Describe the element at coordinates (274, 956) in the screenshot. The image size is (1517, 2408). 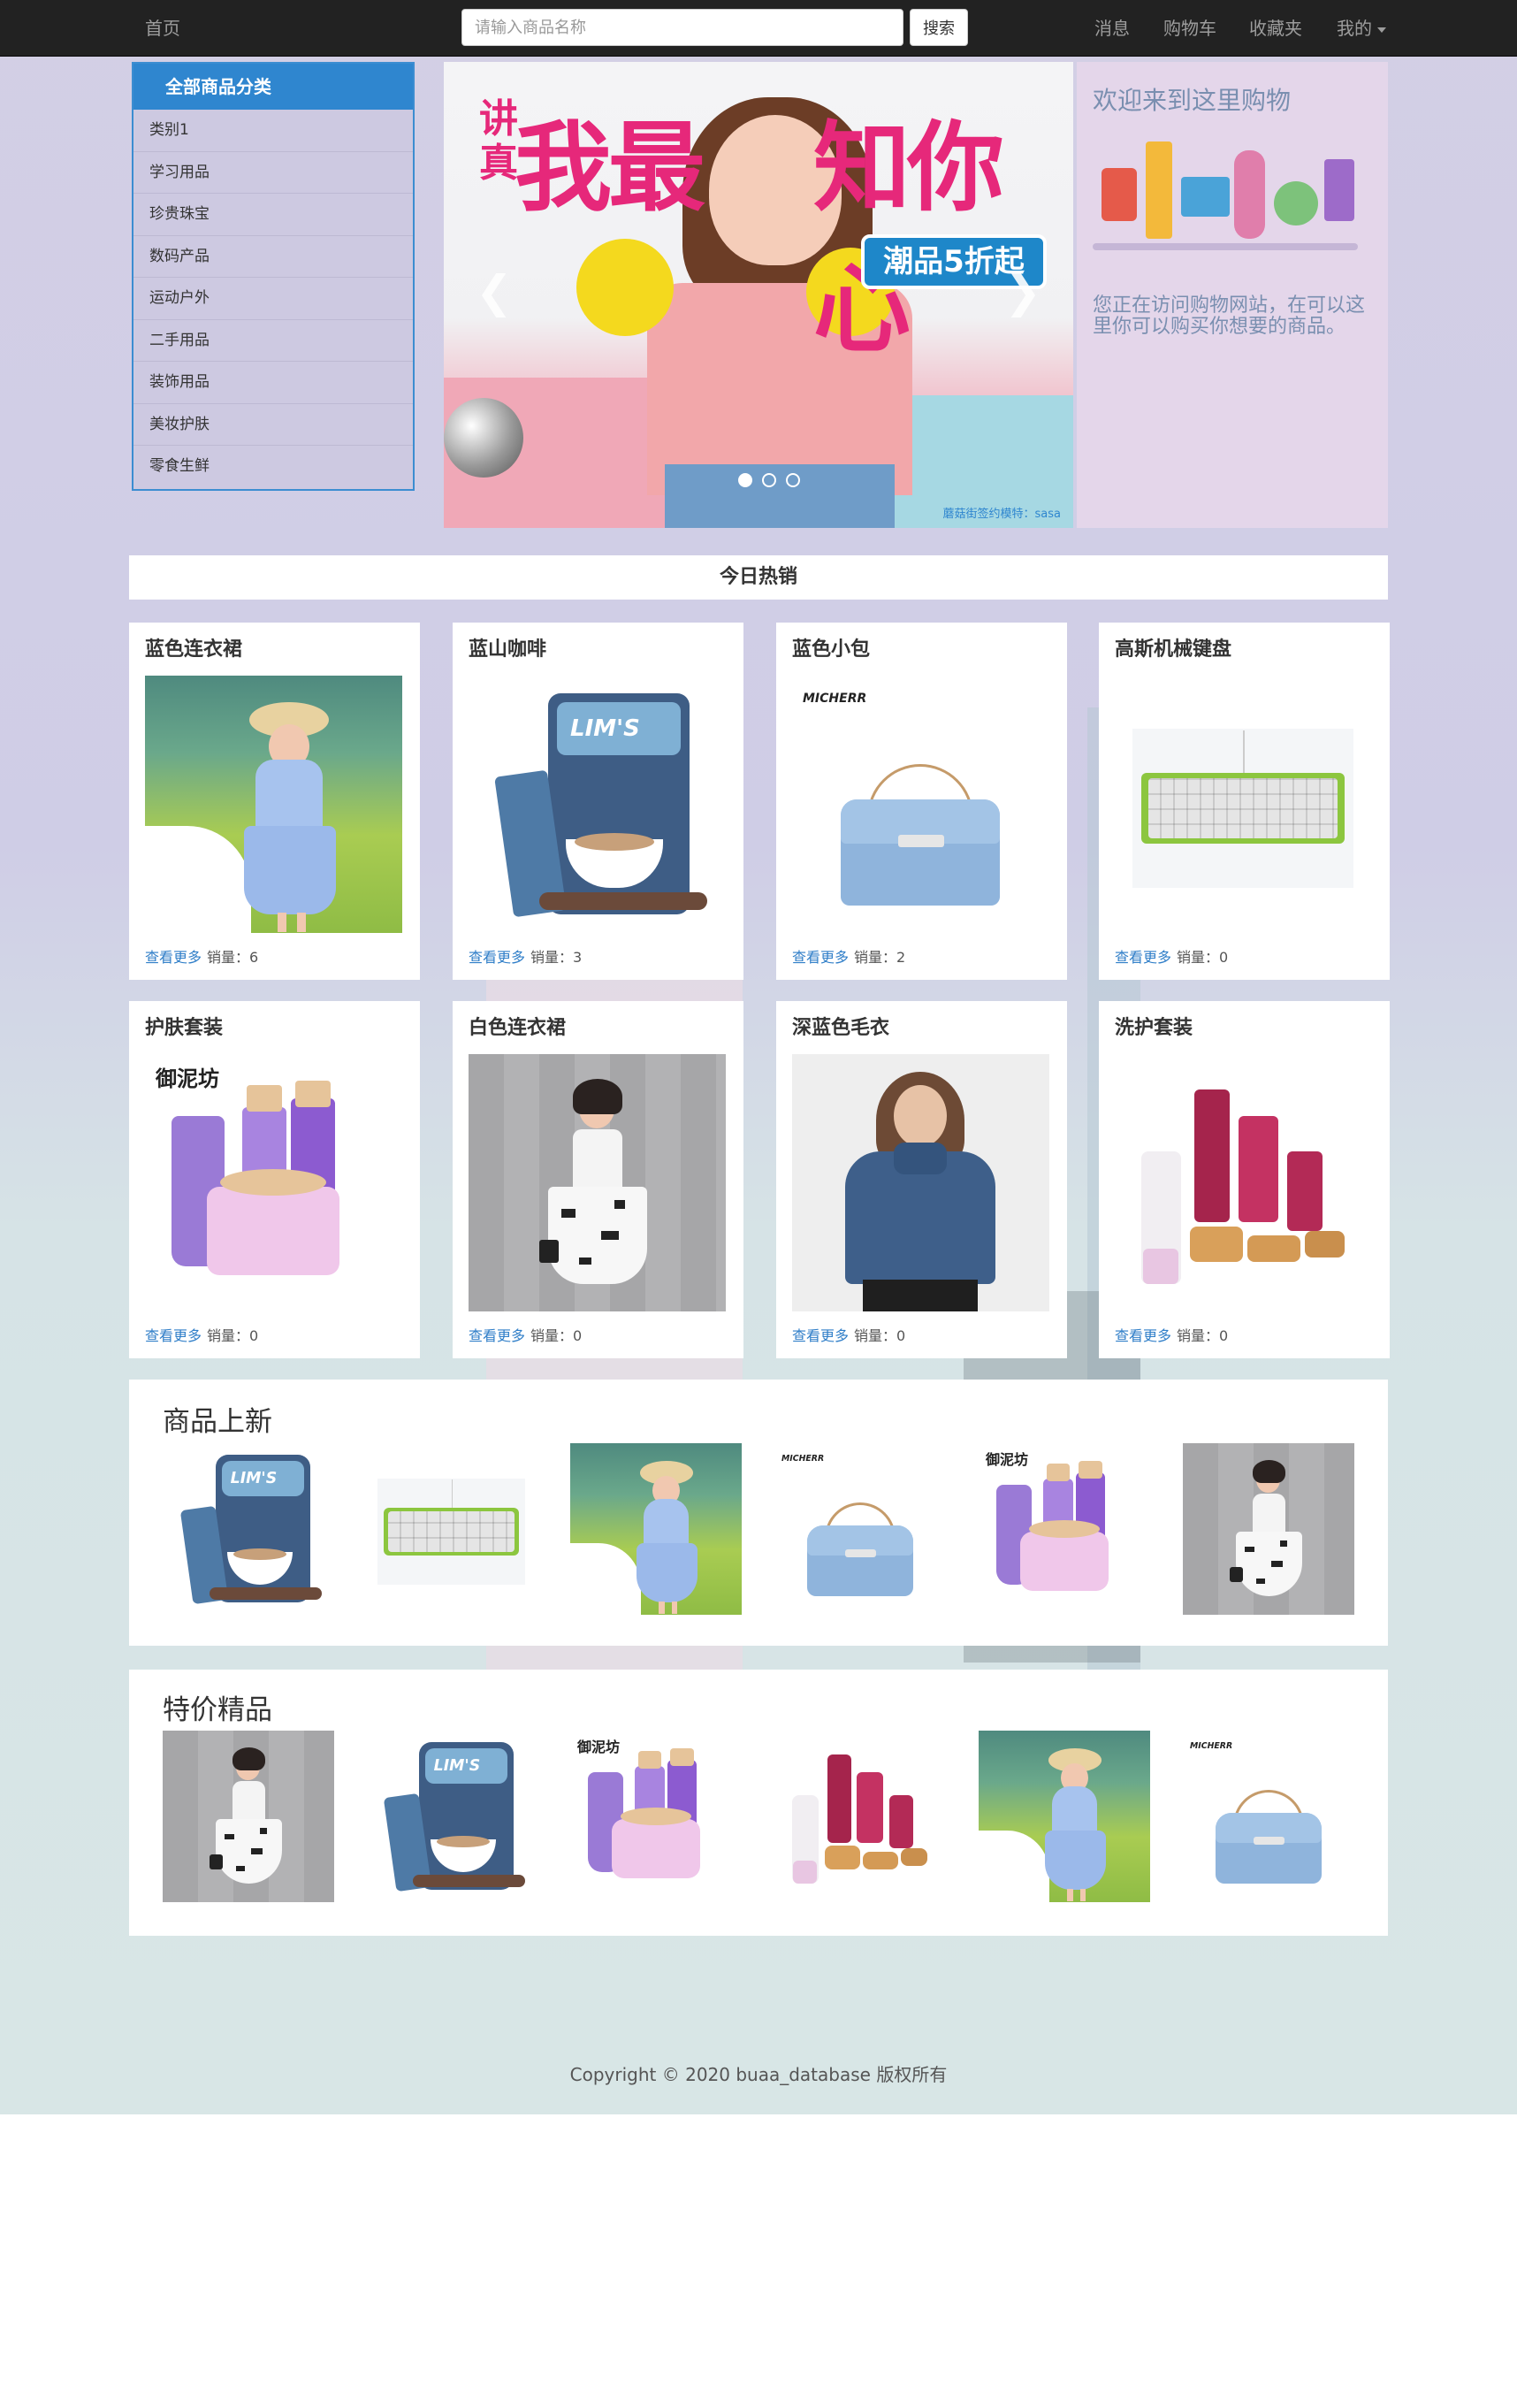
I see `product-meta: 查看更多 销量：6` at that location.